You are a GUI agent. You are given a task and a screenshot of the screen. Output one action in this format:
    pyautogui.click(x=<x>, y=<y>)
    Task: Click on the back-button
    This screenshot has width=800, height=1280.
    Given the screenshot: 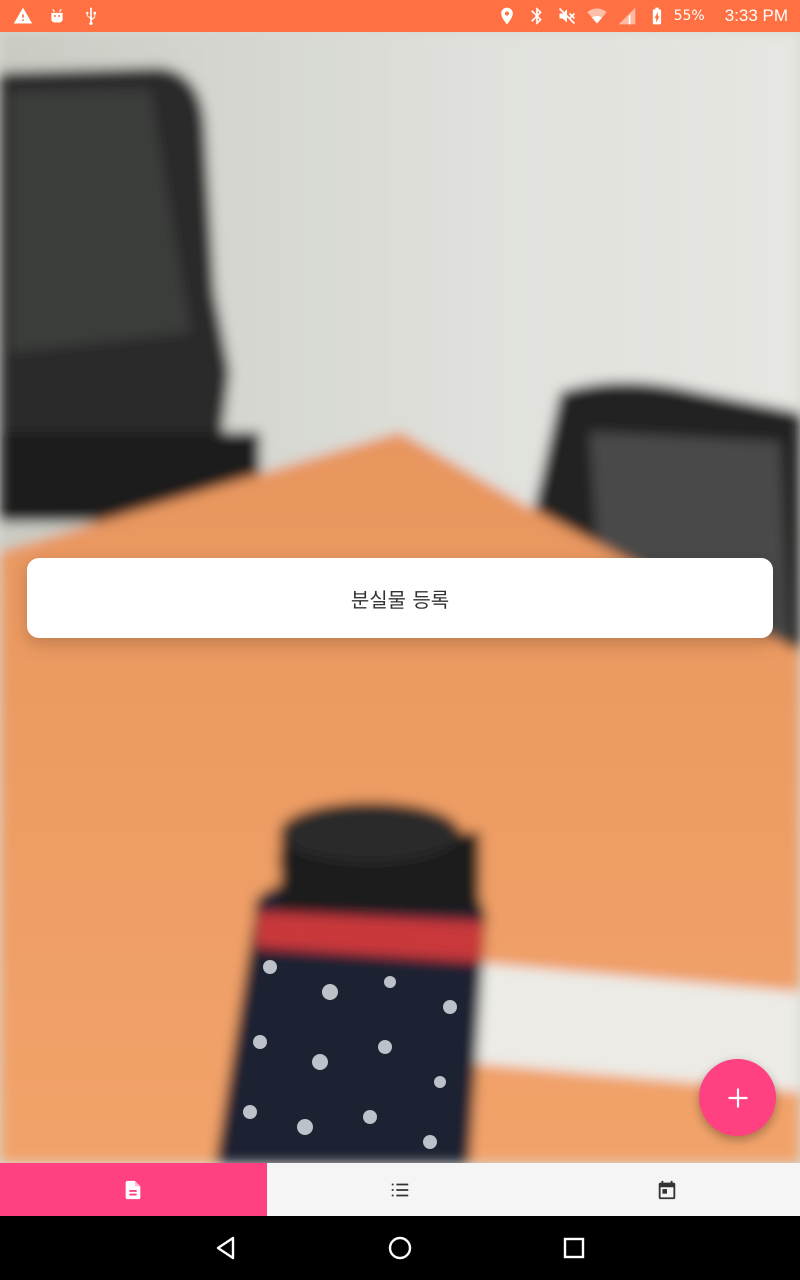 What is the action you would take?
    pyautogui.click(x=226, y=1248)
    